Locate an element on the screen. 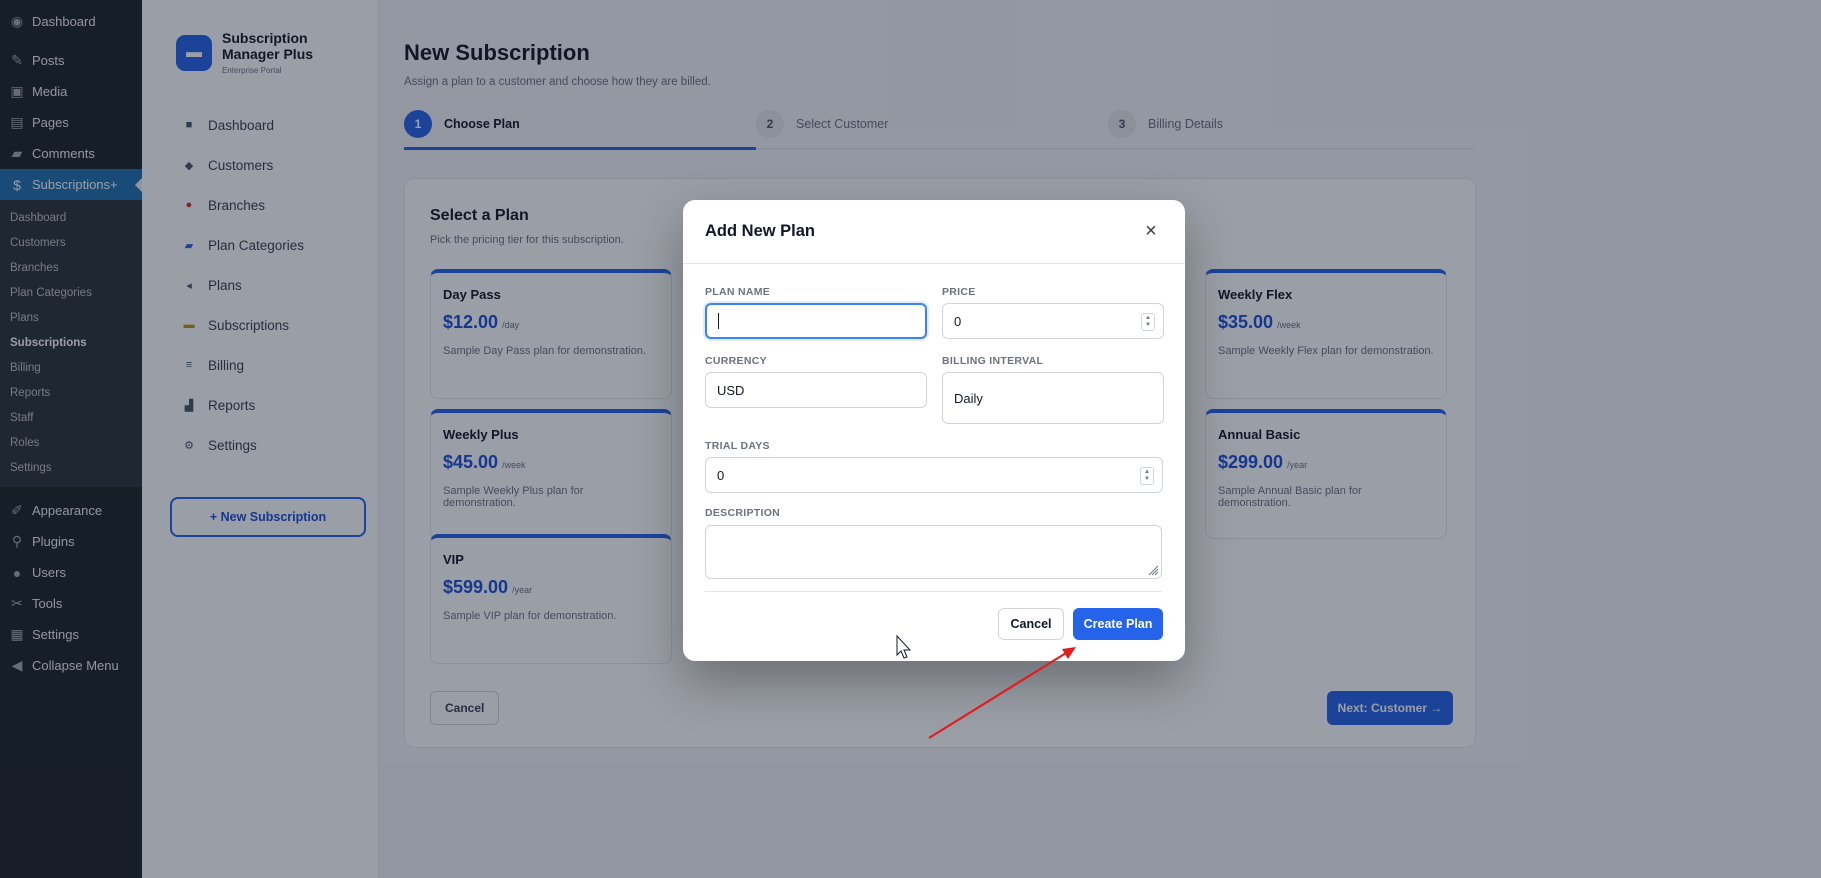 This screenshot has width=1821, height=878. currency-label: CURRENCY is located at coordinates (736, 361).